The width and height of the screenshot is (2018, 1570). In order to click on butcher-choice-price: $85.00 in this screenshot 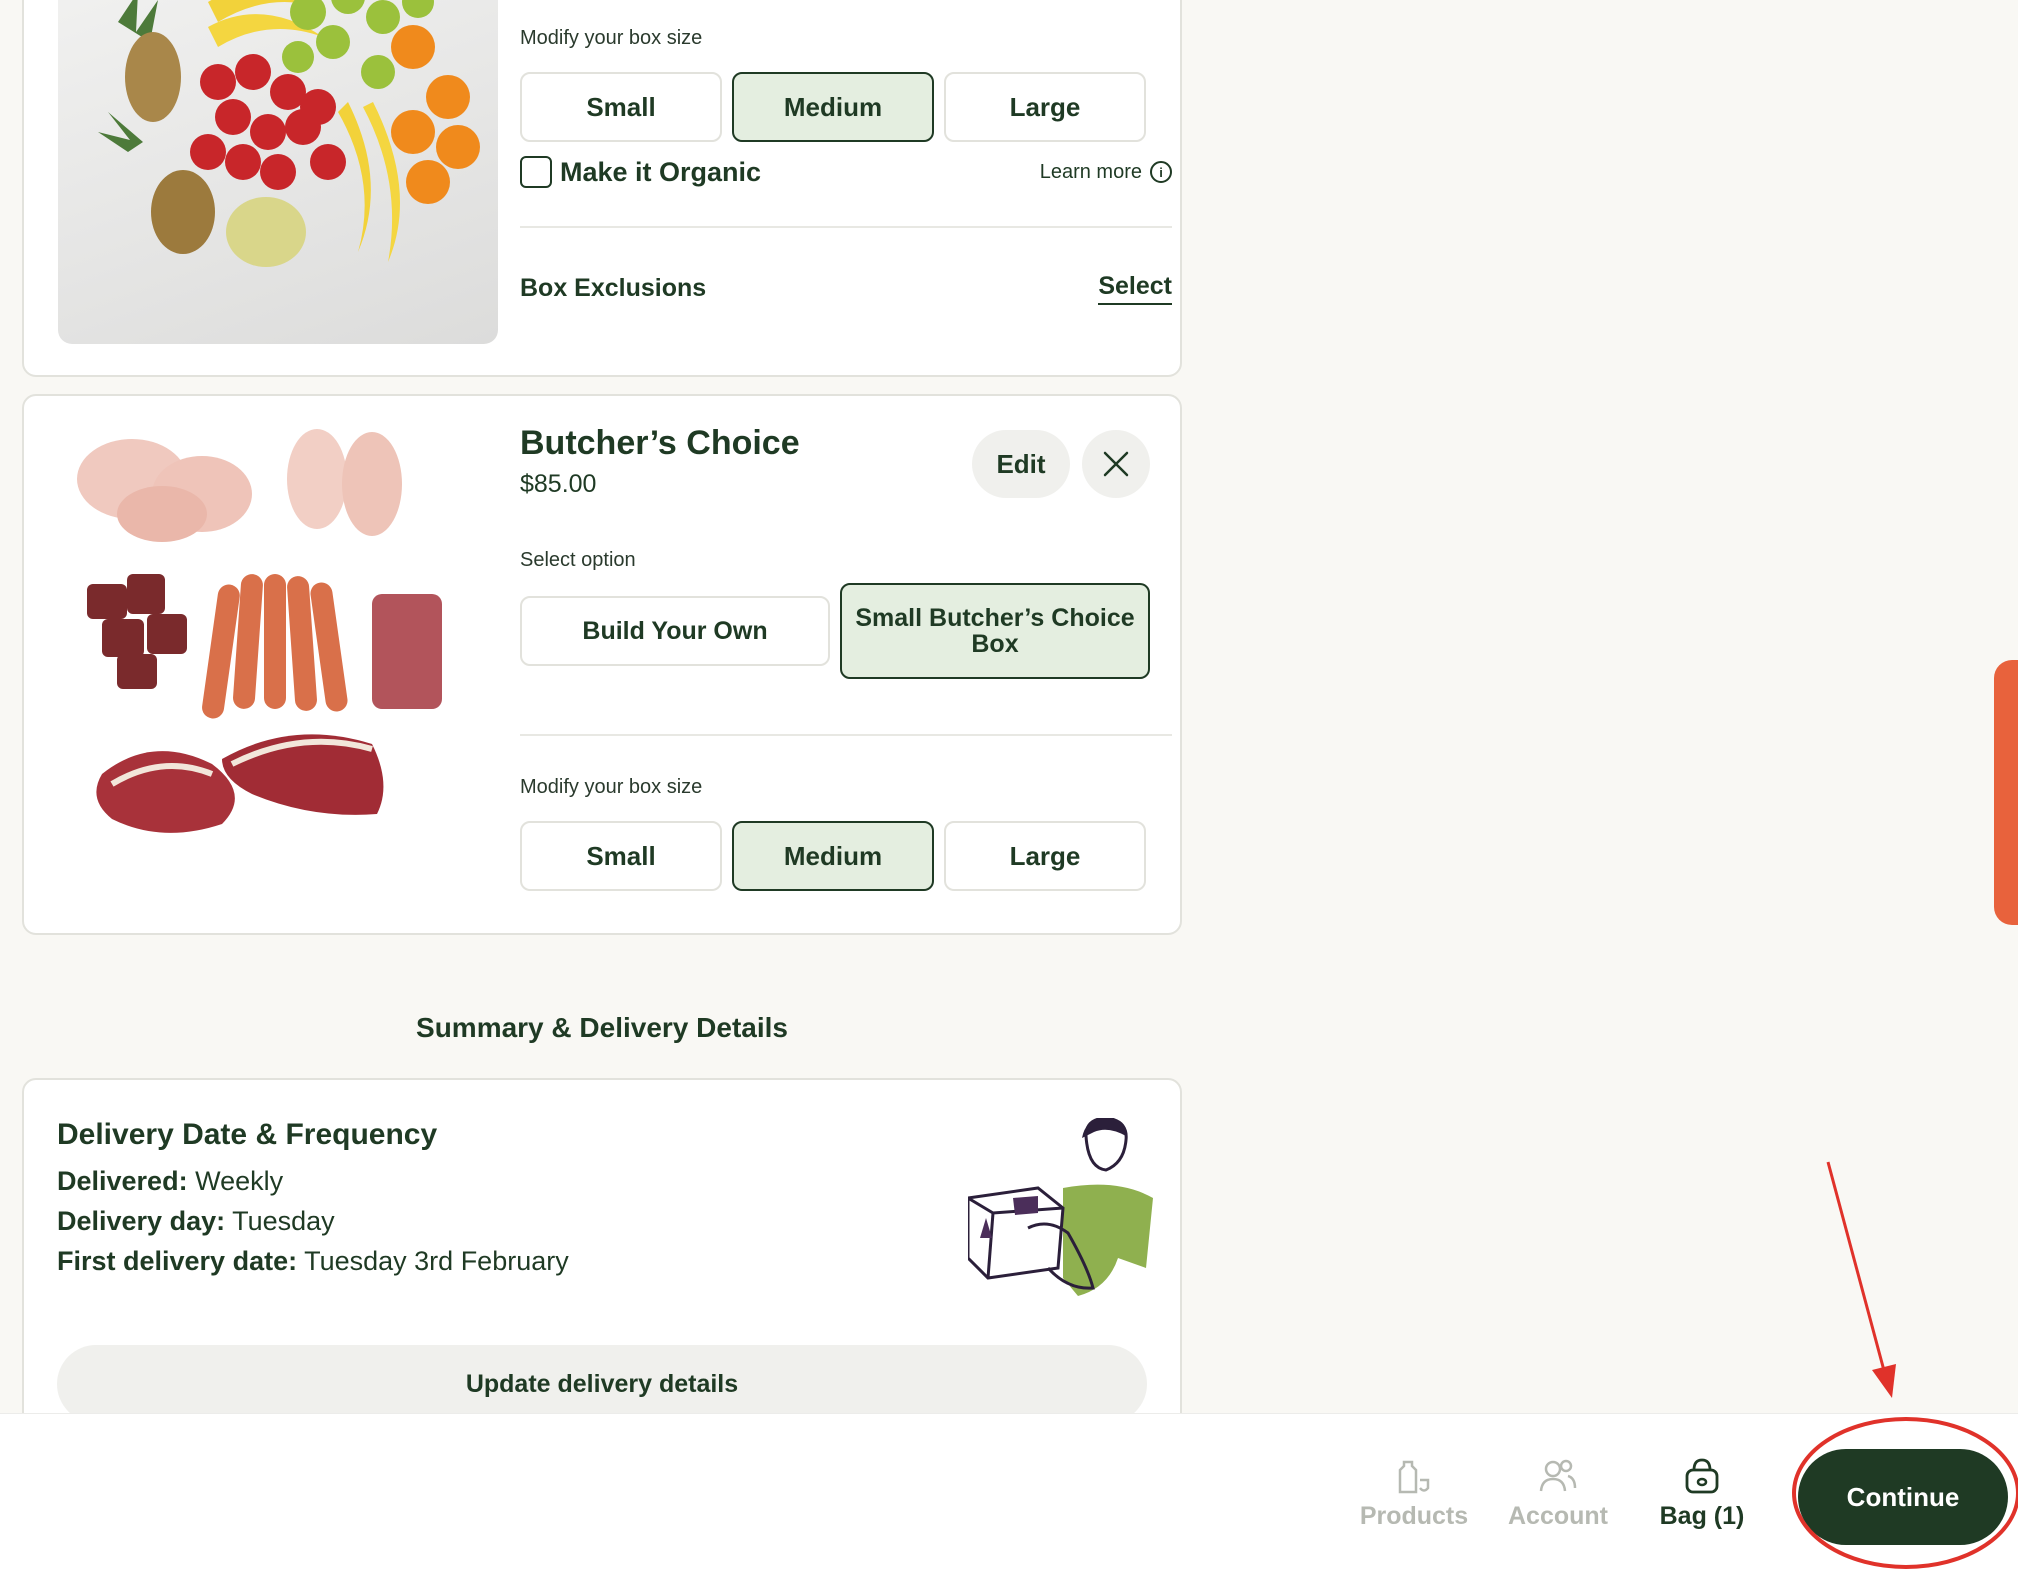, I will do `click(558, 484)`.